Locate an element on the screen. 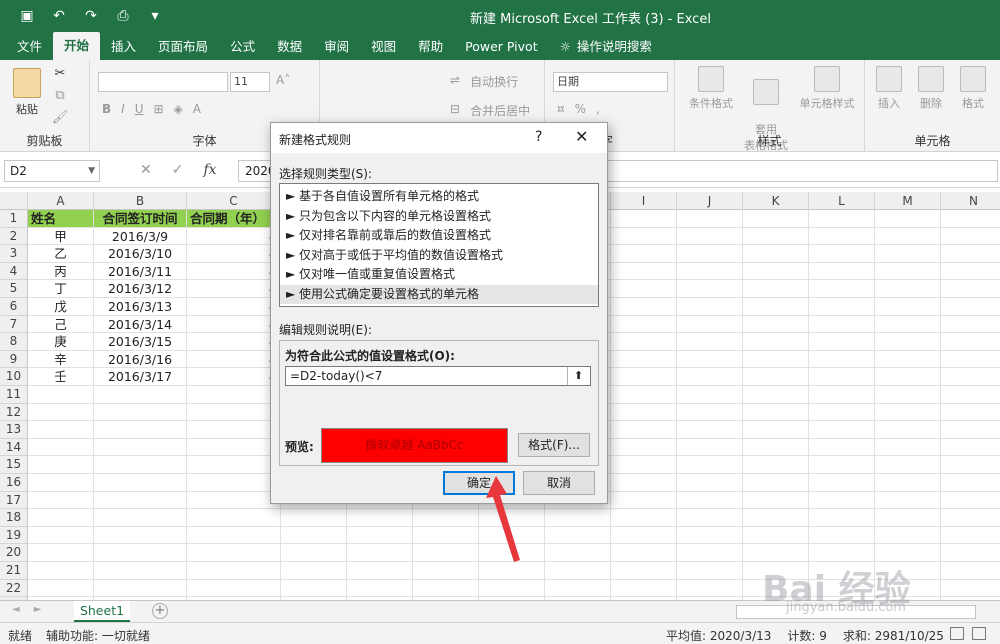 The image size is (1000, 644). cell-k18 is located at coordinates (776, 518).